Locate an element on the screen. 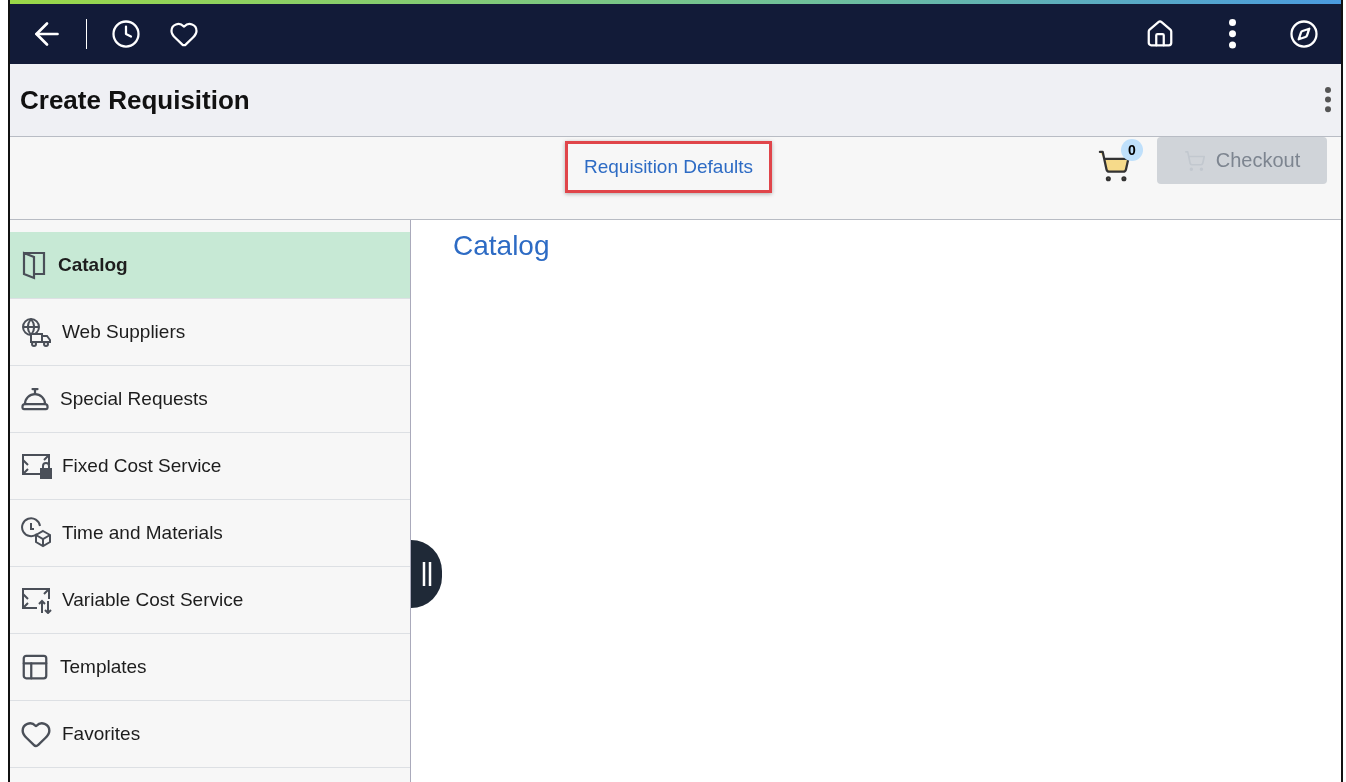 This screenshot has width=1346, height=782. sidebar-item: Special Requests is located at coordinates (210, 399).